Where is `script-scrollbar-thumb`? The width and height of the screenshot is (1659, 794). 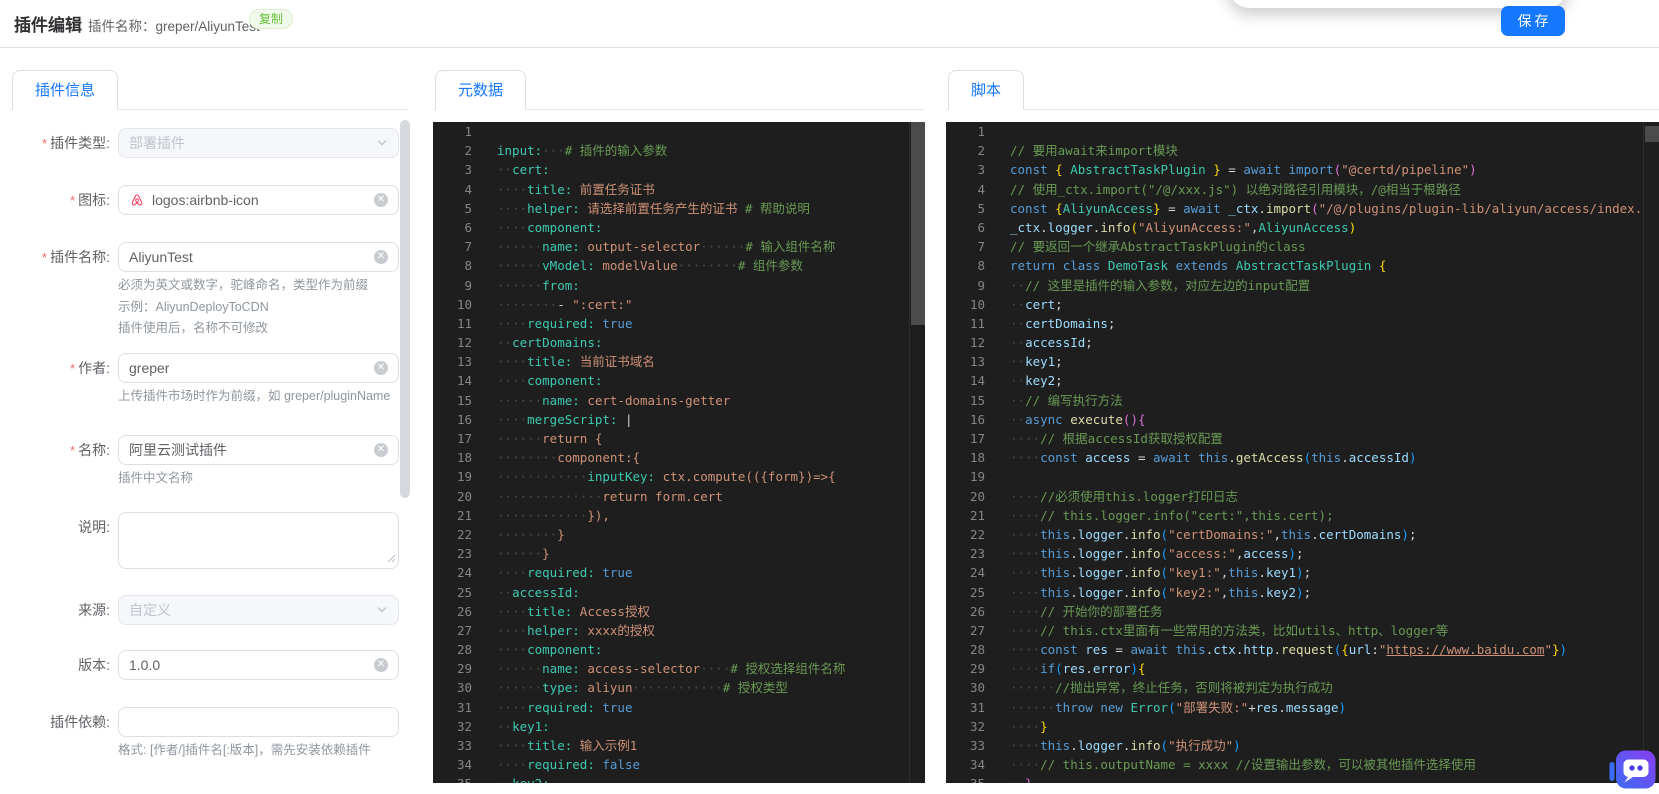 script-scrollbar-thumb is located at coordinates (1652, 134).